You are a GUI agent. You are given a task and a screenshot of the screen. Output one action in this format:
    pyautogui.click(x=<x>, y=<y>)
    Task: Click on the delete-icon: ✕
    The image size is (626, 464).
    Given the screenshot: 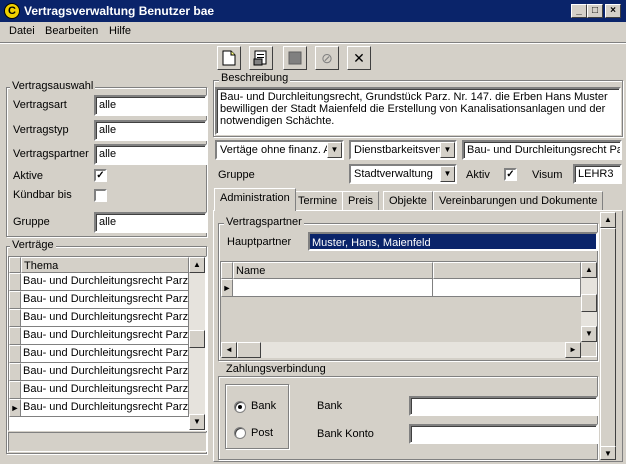 What is the action you would take?
    pyautogui.click(x=359, y=58)
    